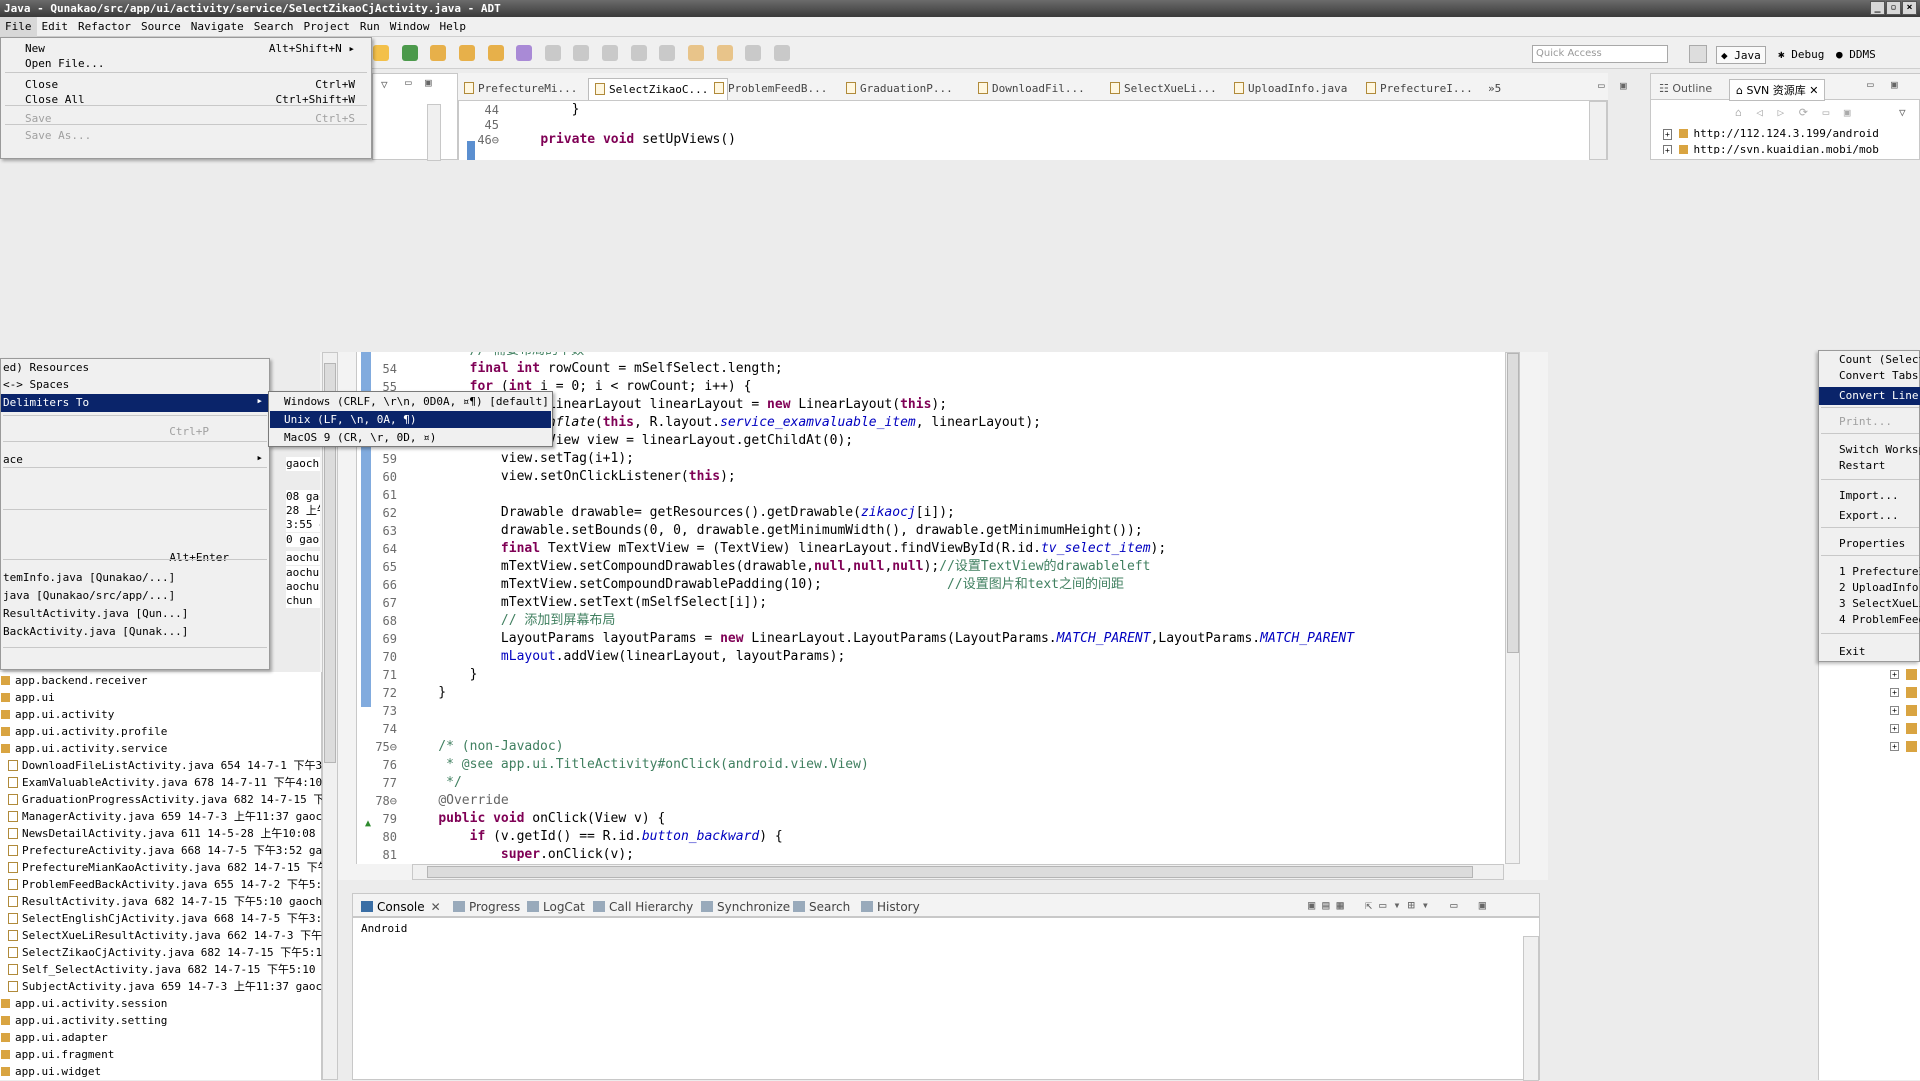 This screenshot has height=1081, width=1920. I want to click on pin-icon, so click(552, 53).